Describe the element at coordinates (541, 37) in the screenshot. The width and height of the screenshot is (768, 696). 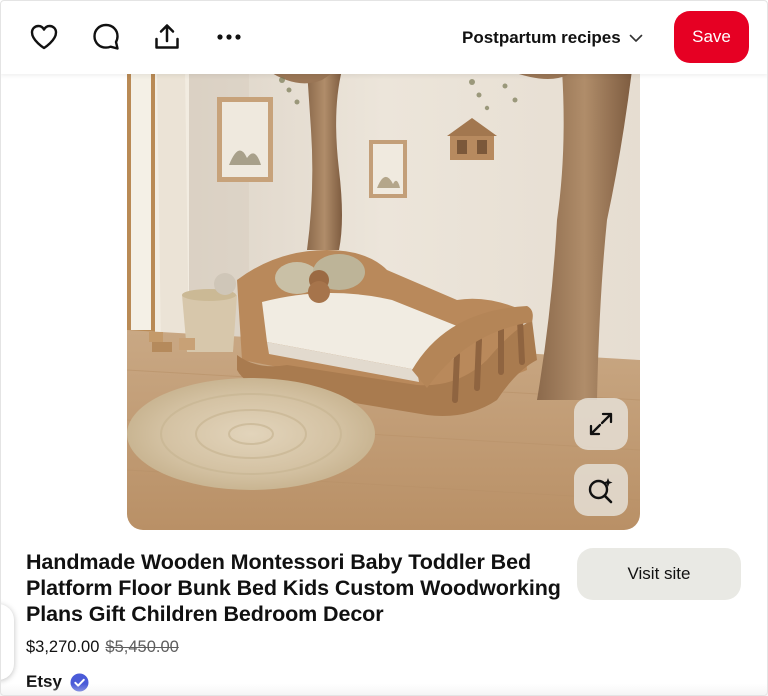
I see `board-name: Postpartum recipes` at that location.